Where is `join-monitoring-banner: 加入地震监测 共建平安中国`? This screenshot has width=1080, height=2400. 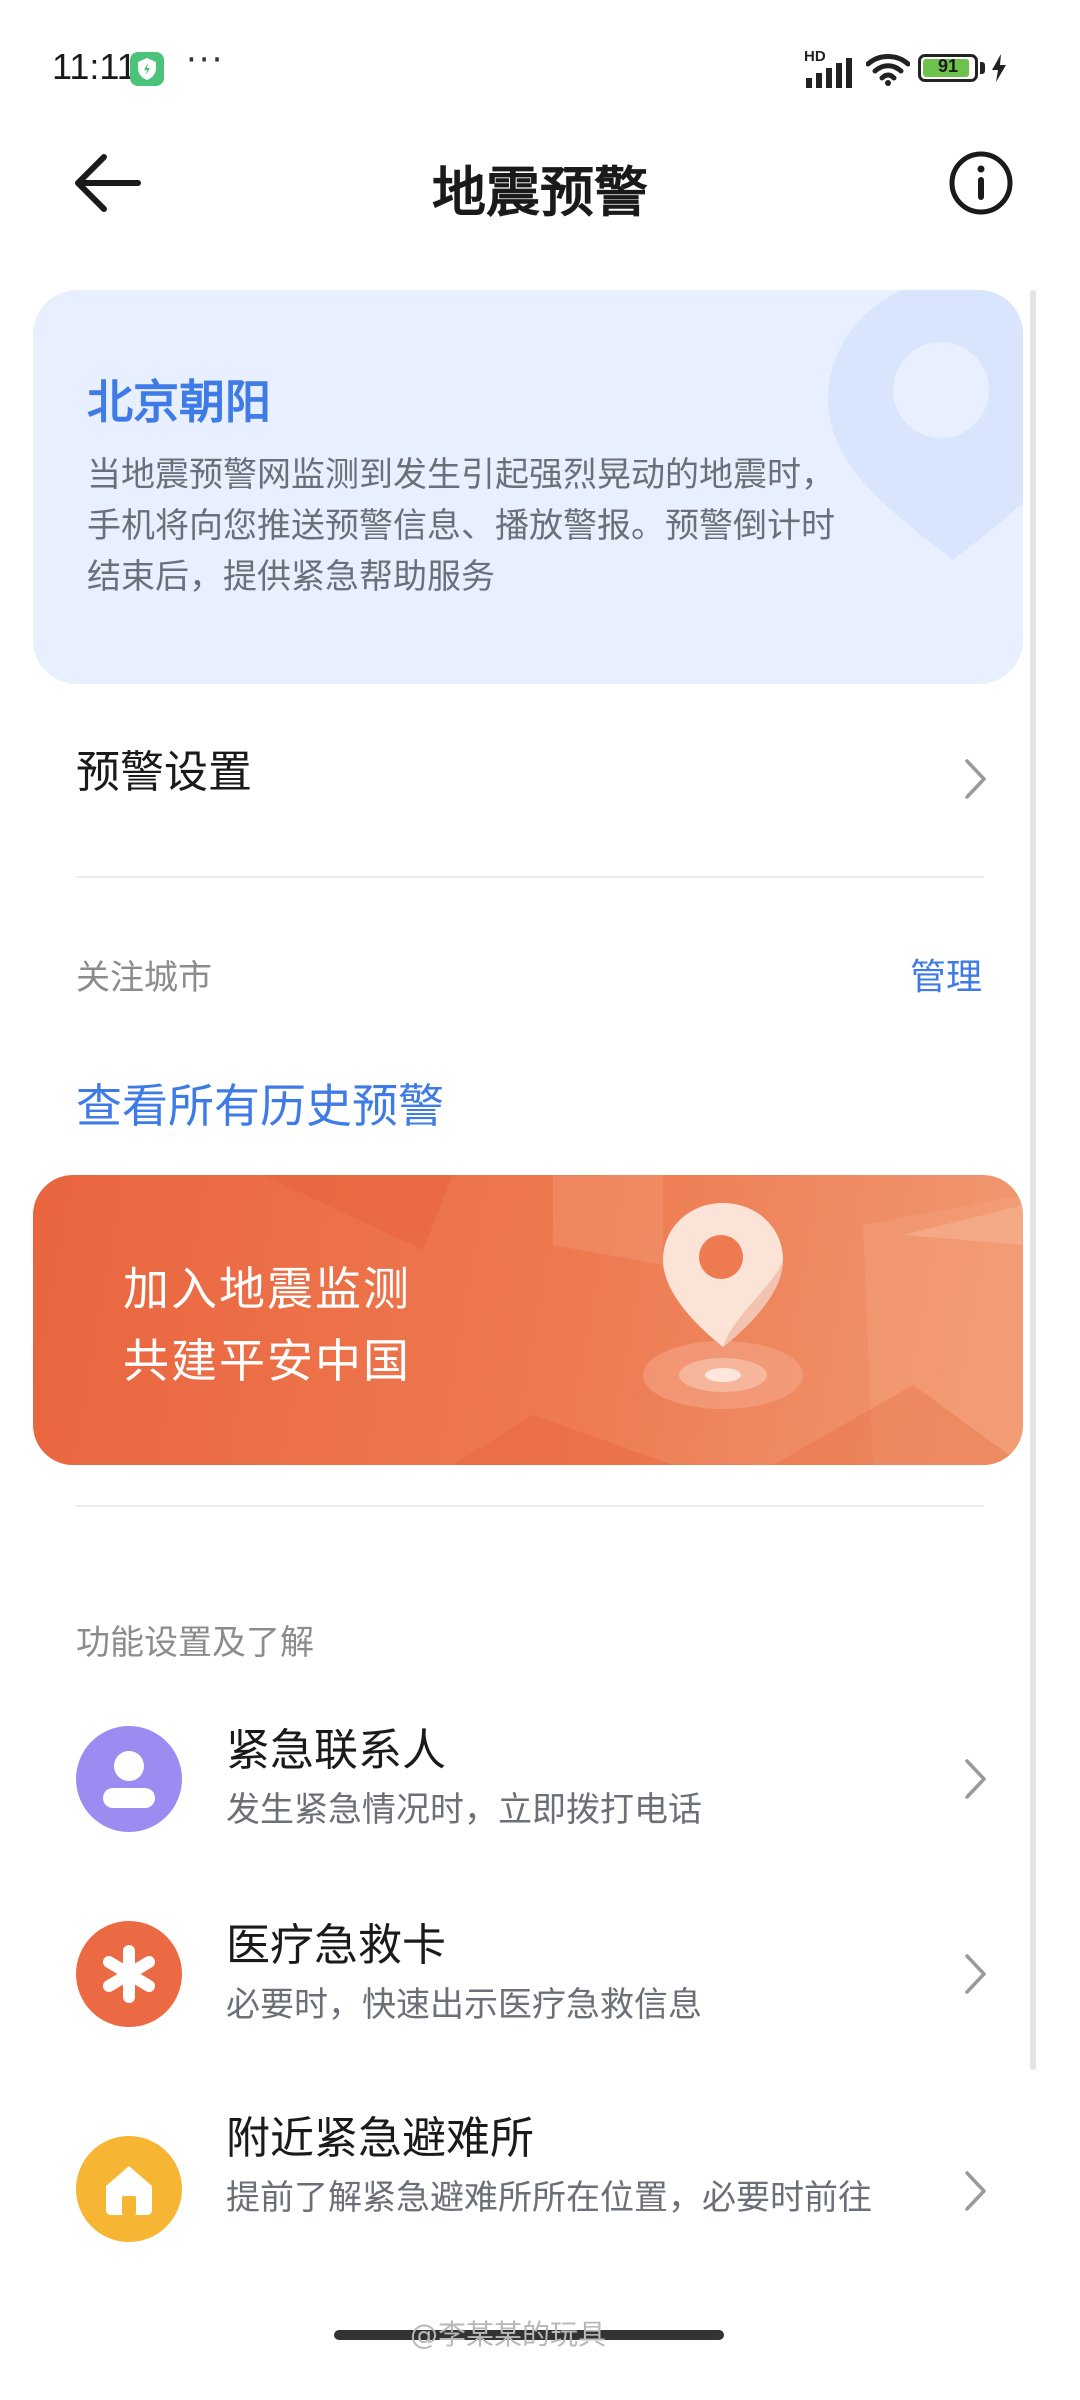 join-monitoring-banner: 加入地震监测 共建平安中国 is located at coordinates (528, 1320).